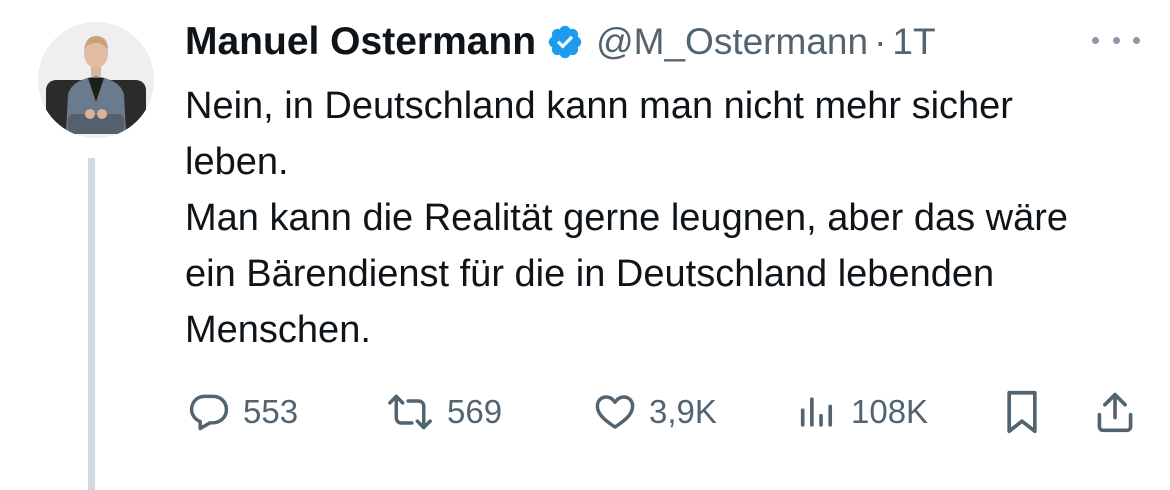 The width and height of the screenshot is (1170, 490). What do you see at coordinates (683, 411) in the screenshot?
I see `like-count: 3,9K` at bounding box center [683, 411].